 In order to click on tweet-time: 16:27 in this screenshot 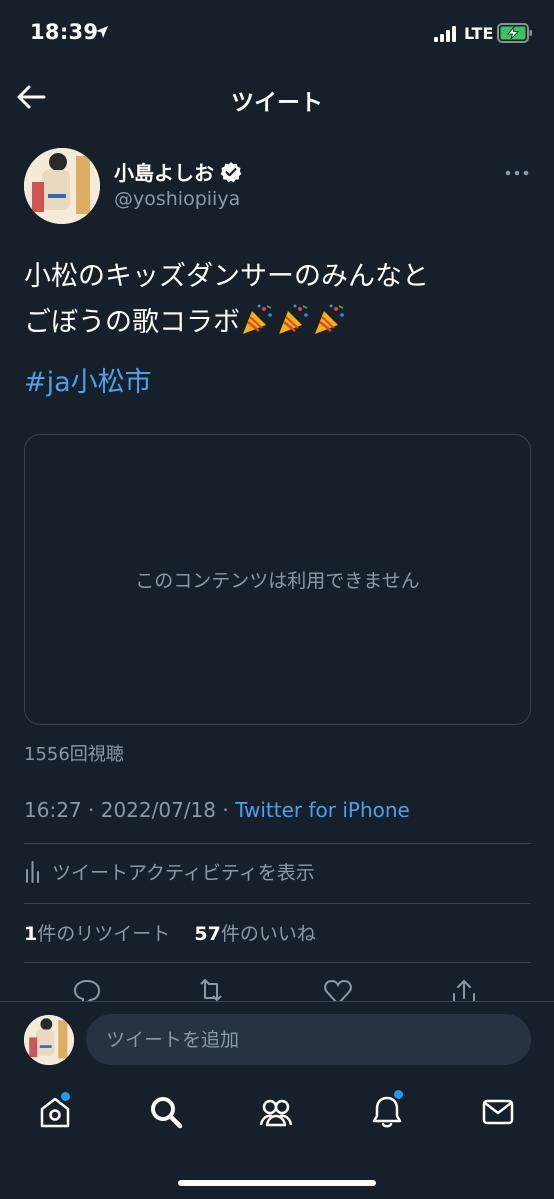, I will do `click(53, 810)`.